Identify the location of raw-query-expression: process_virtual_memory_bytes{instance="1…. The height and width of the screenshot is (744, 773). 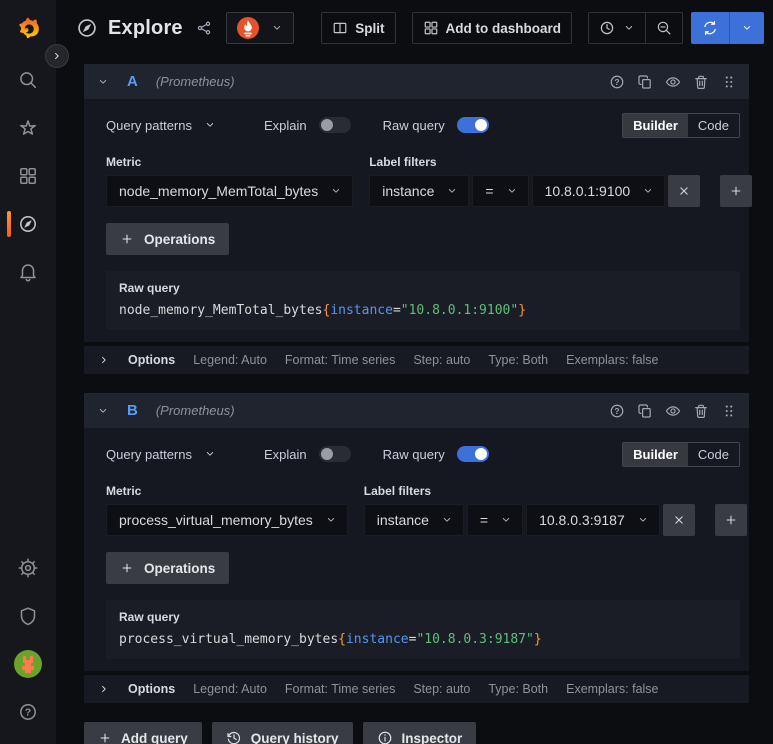
(422, 639).